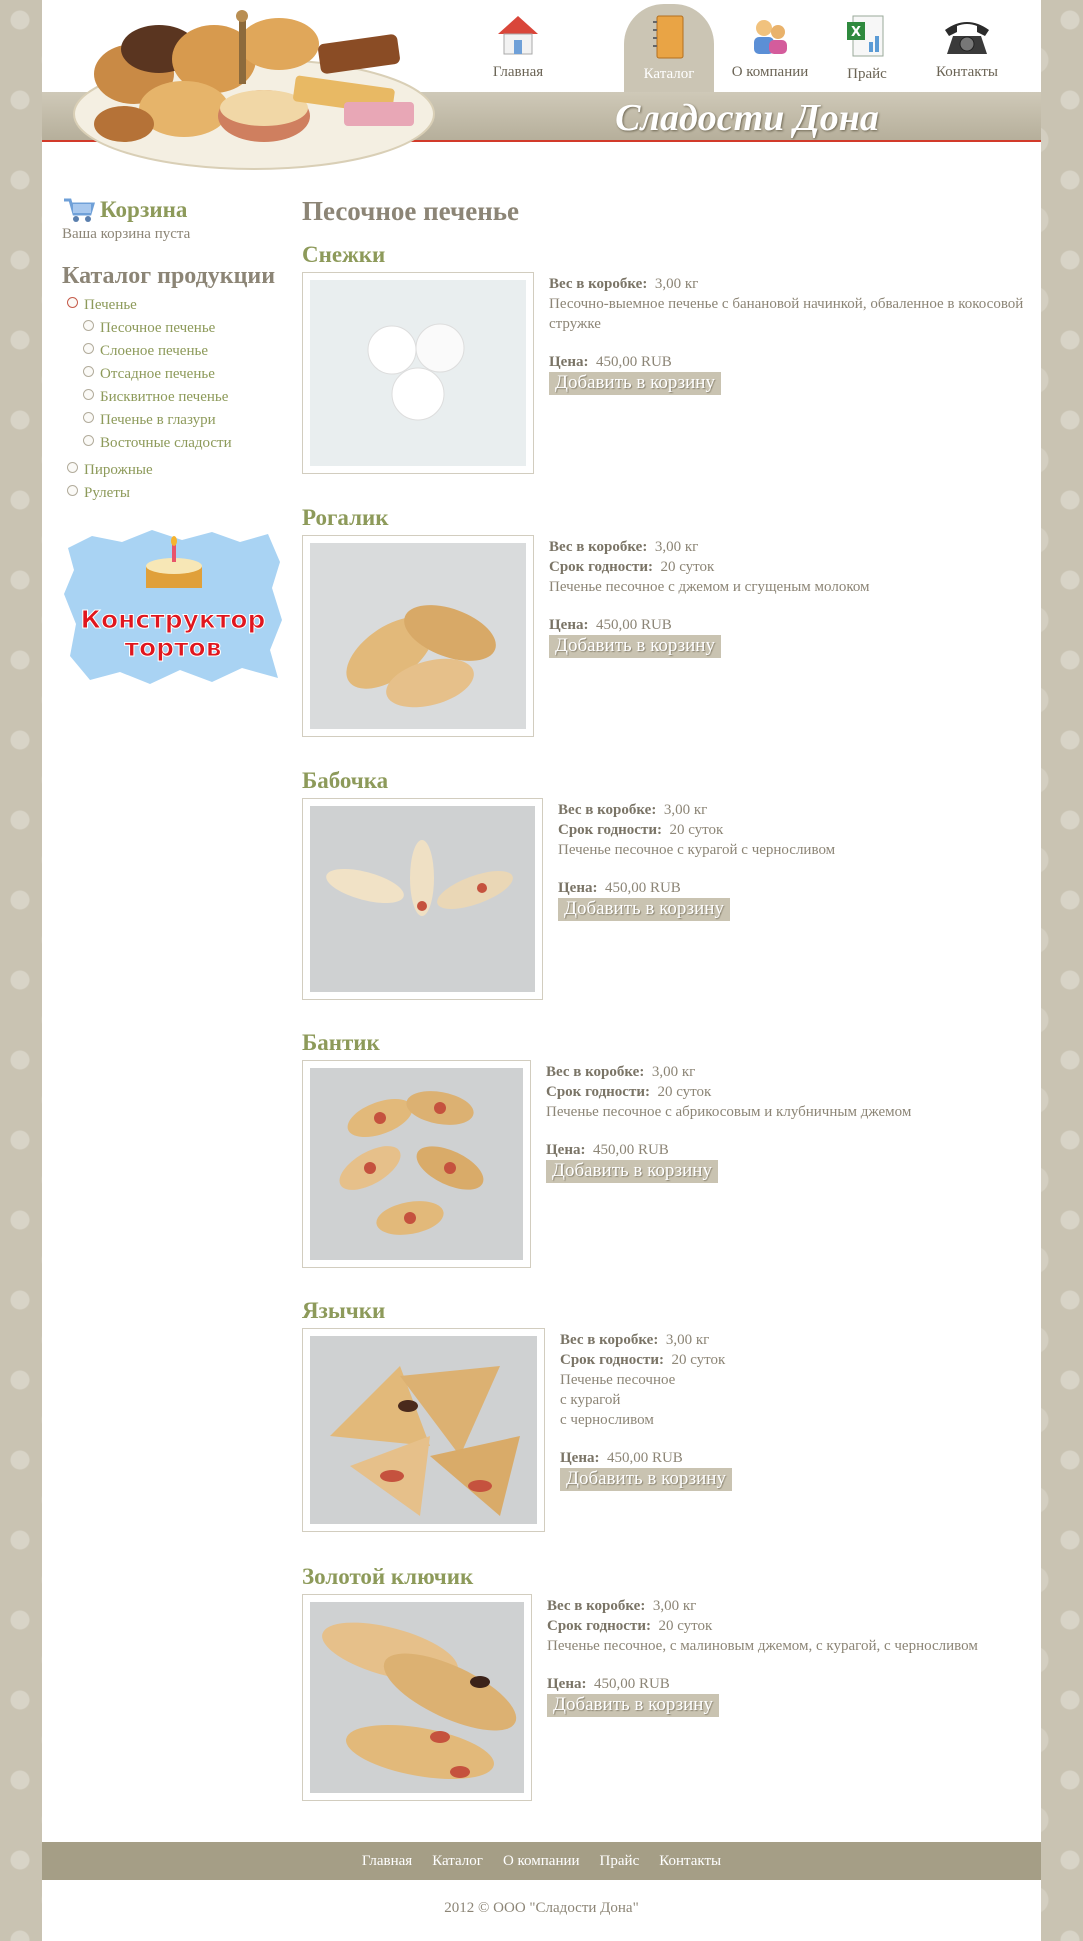 This screenshot has height=1941, width=1083. I want to click on nav-catalog: Каталог, so click(669, 48).